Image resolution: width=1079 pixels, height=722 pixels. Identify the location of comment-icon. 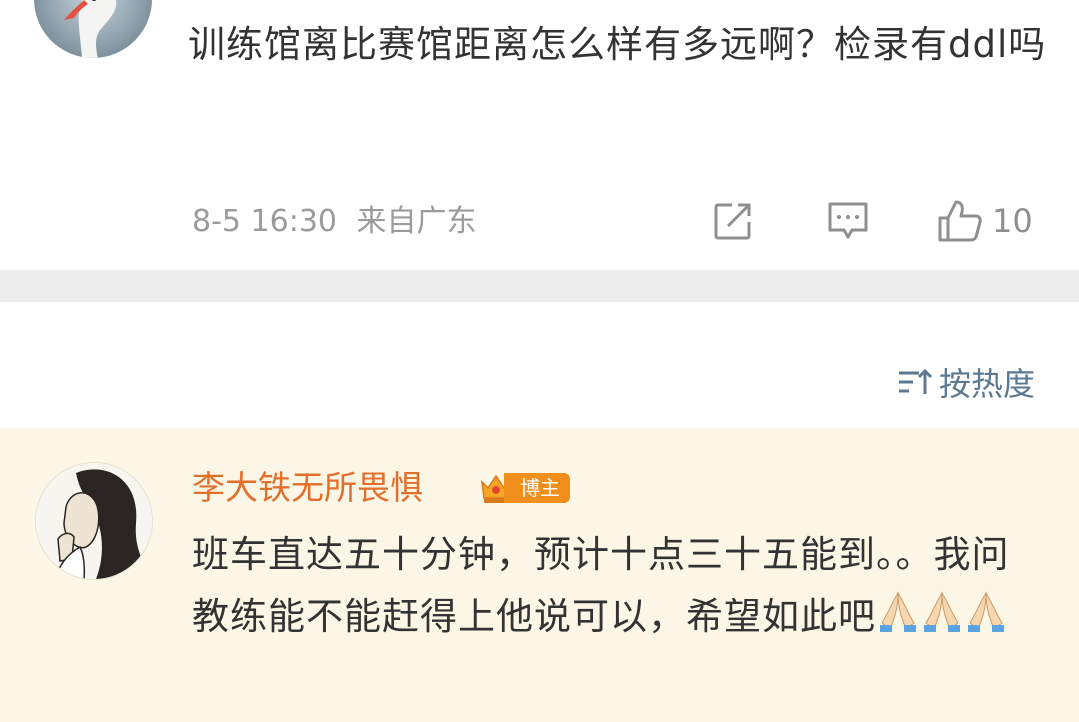
(848, 220).